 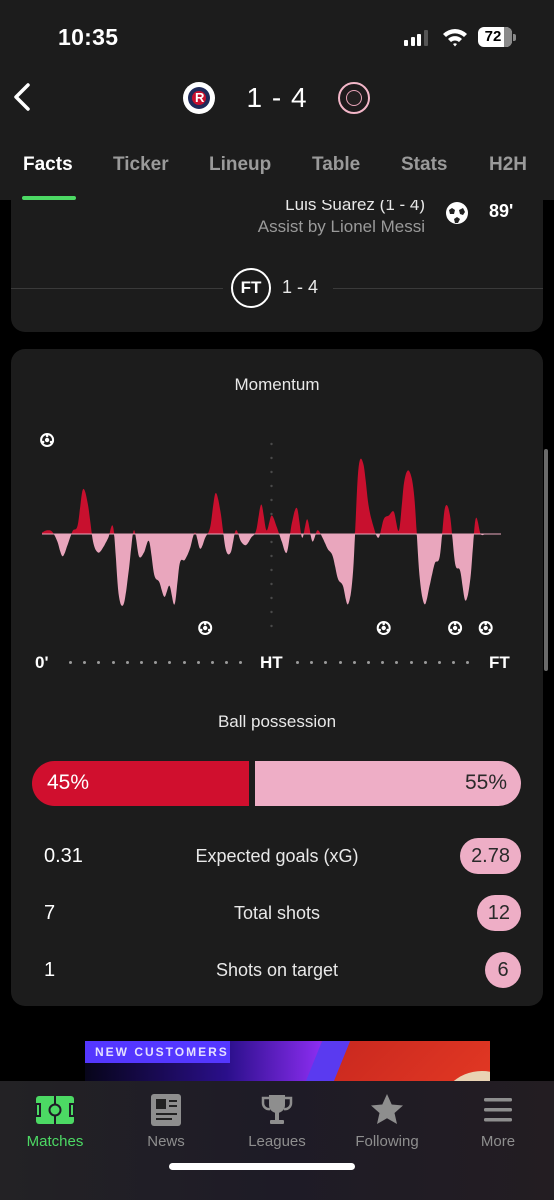 What do you see at coordinates (277, 384) in the screenshot?
I see `momentum-title: Momentum` at bounding box center [277, 384].